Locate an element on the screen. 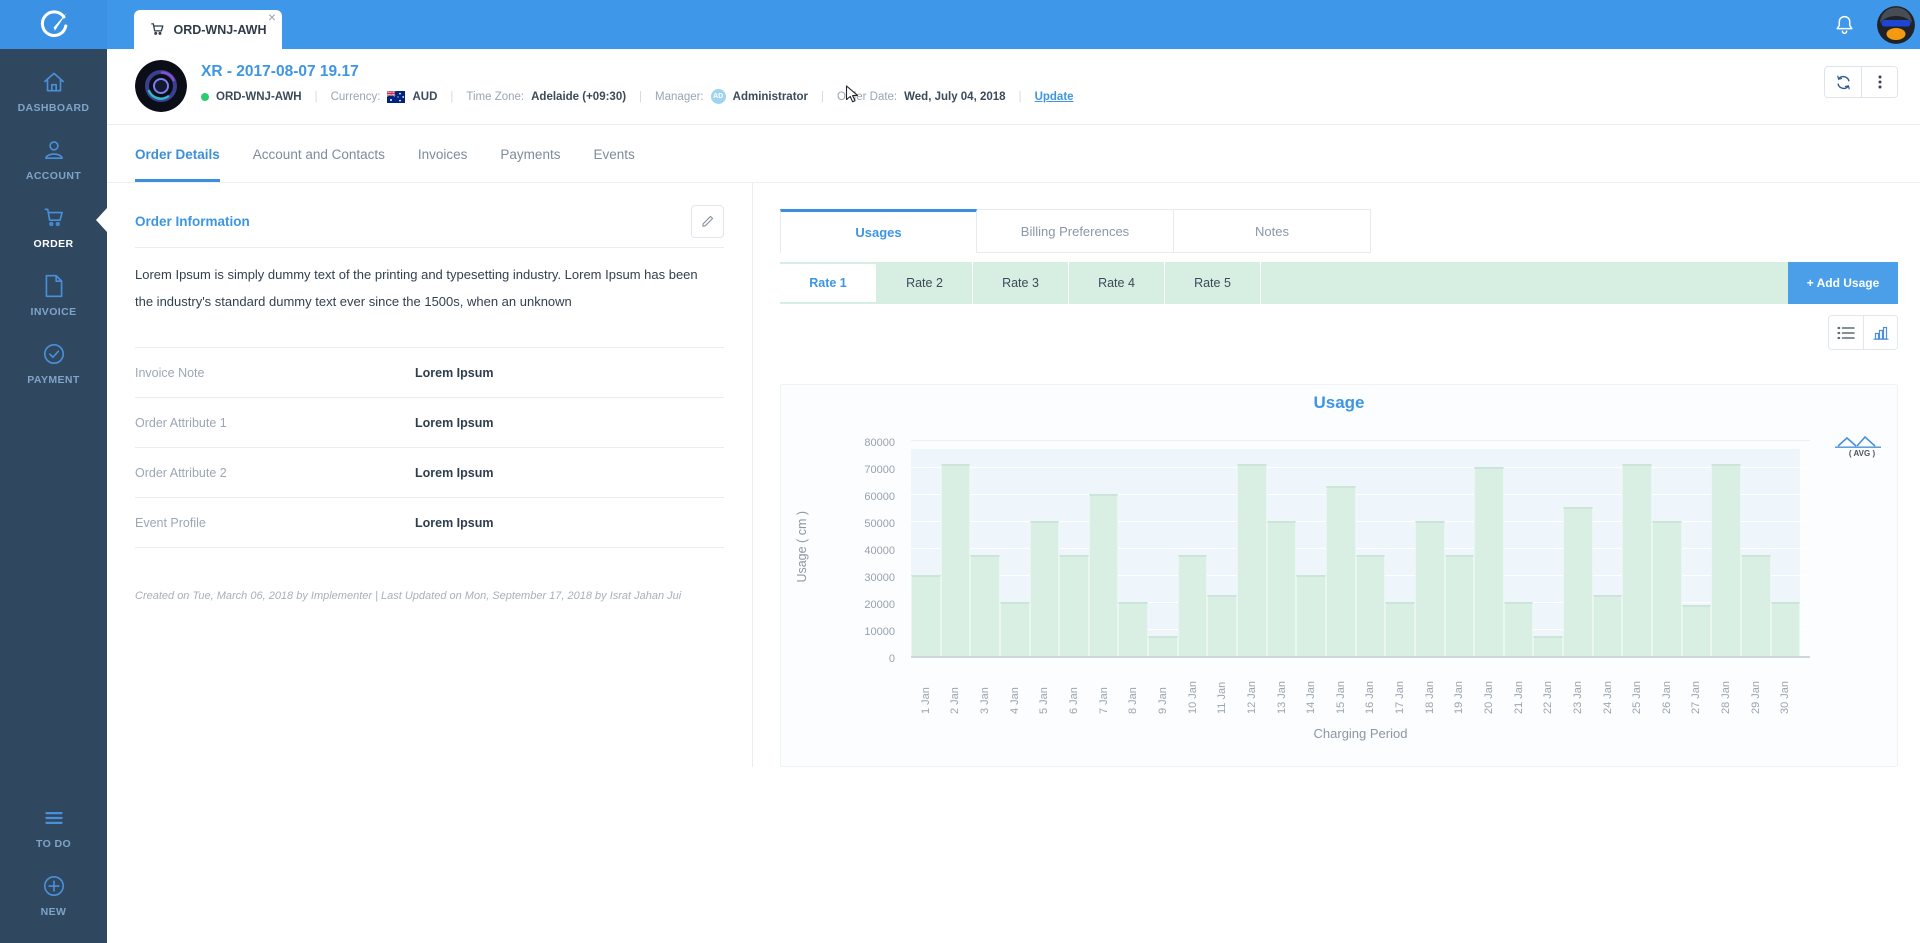  chart-bar-23-jan is located at coordinates (1578, 581).